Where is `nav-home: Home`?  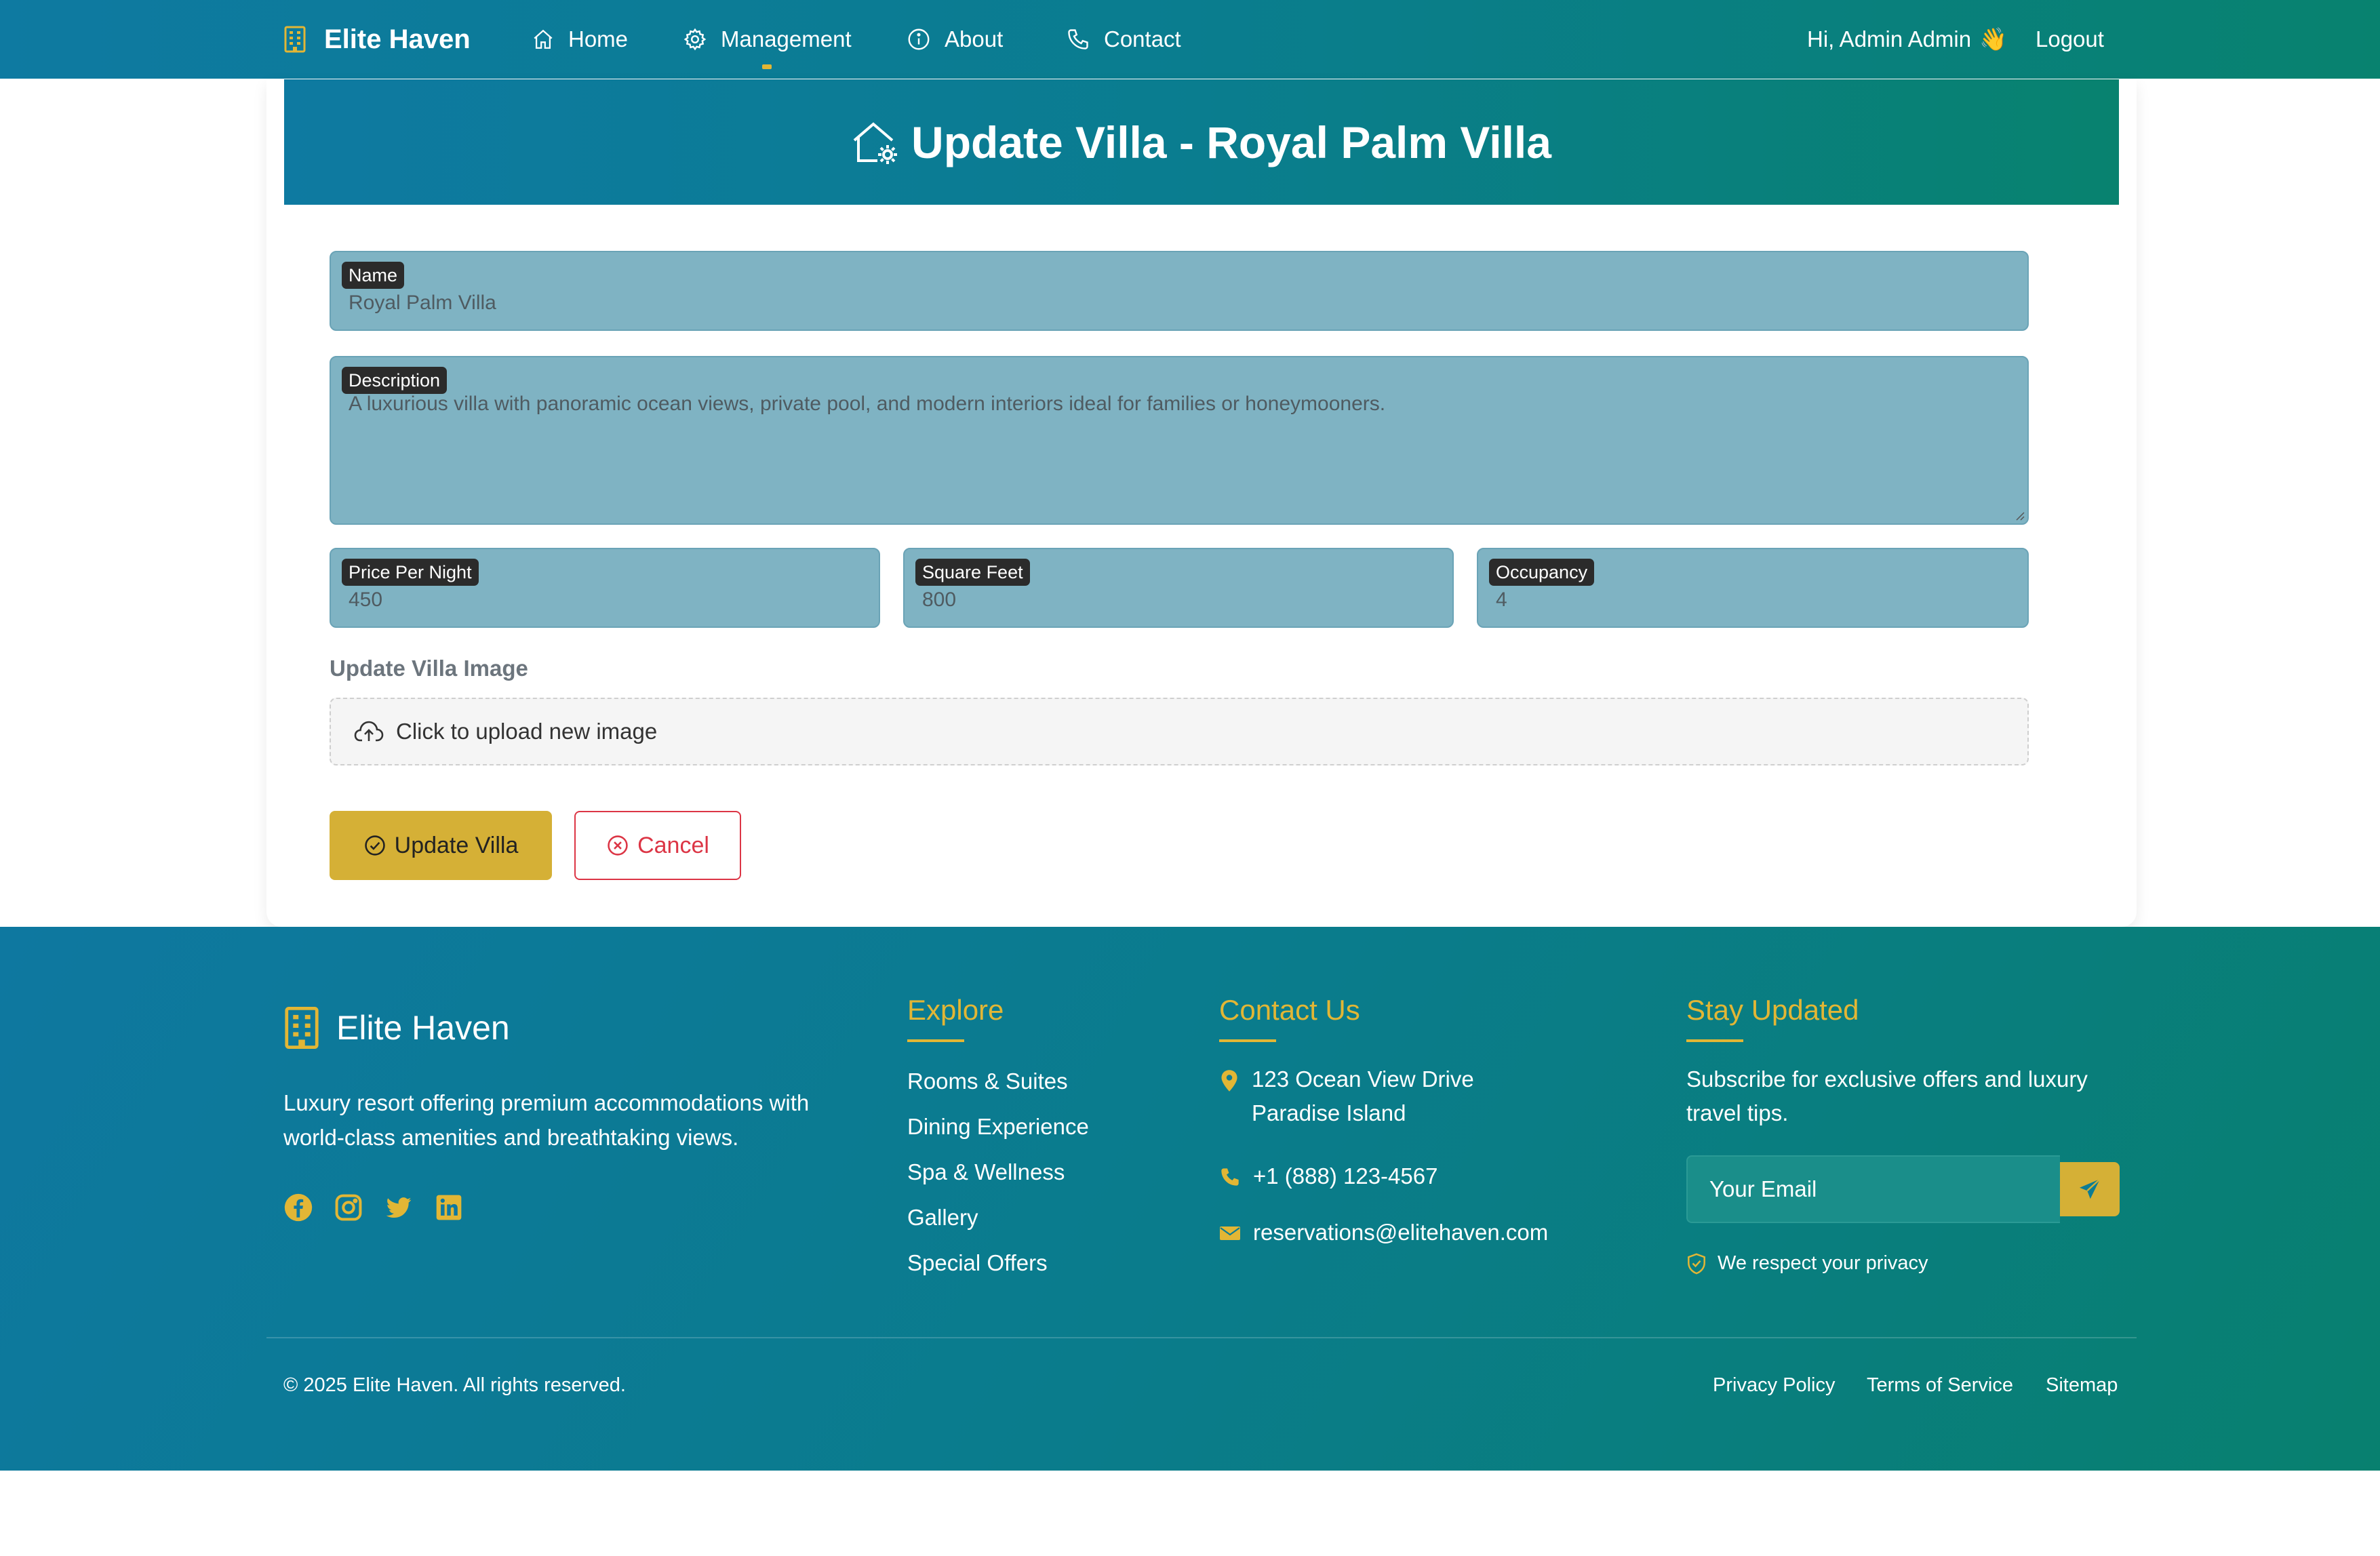 nav-home: Home is located at coordinates (580, 39).